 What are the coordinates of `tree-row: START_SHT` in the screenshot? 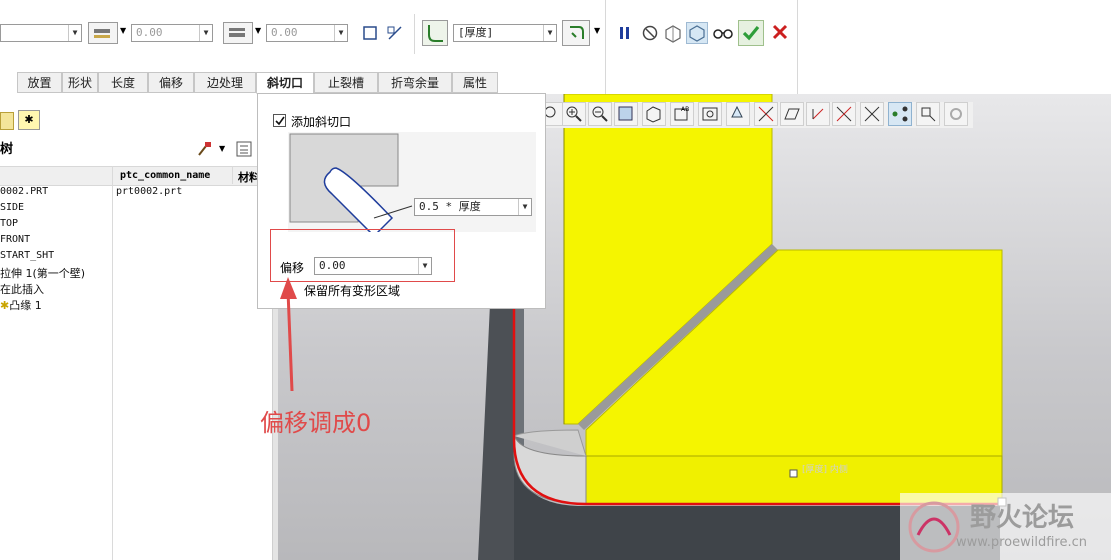 It's located at (27, 255).